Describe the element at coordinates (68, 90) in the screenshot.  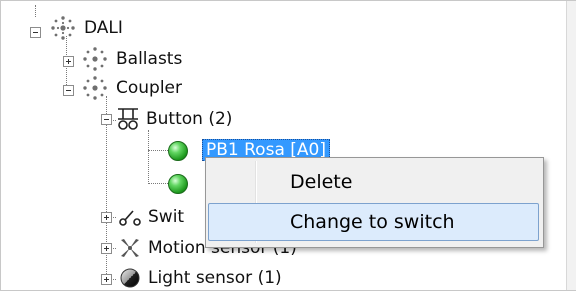
I see `collapse-toggle-coupler` at that location.